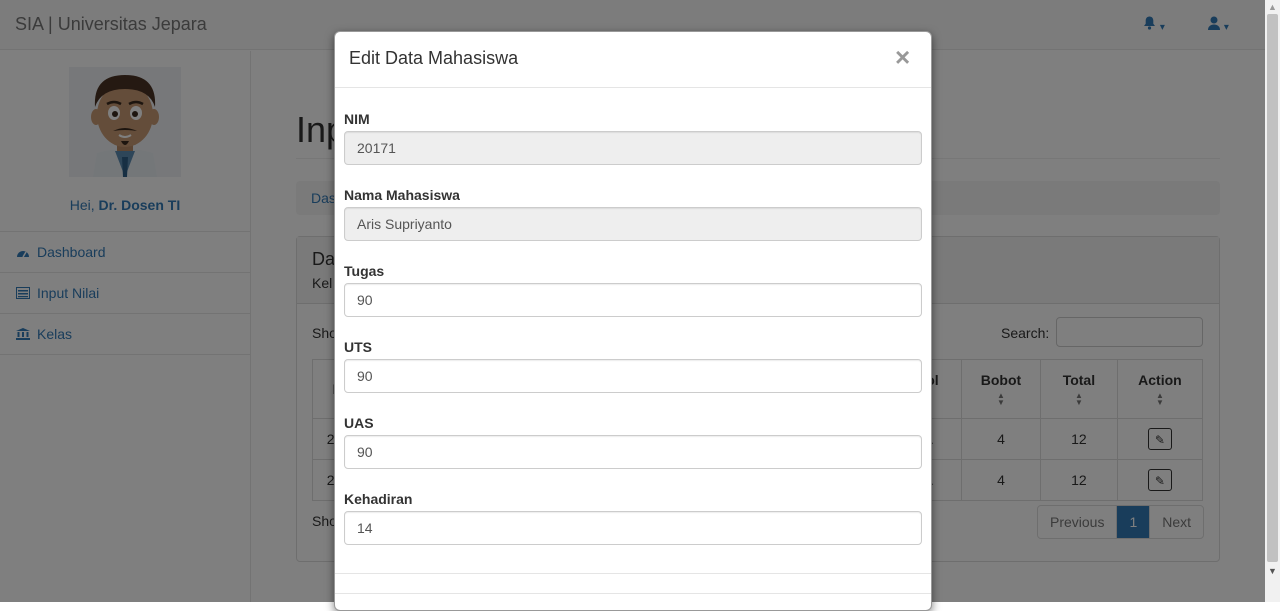  I want to click on field-label: NIM, so click(357, 119).